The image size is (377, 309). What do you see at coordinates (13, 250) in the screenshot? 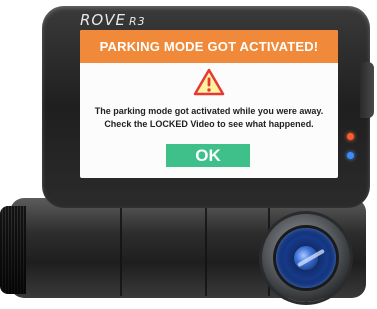
I see `barrel-ridges` at bounding box center [13, 250].